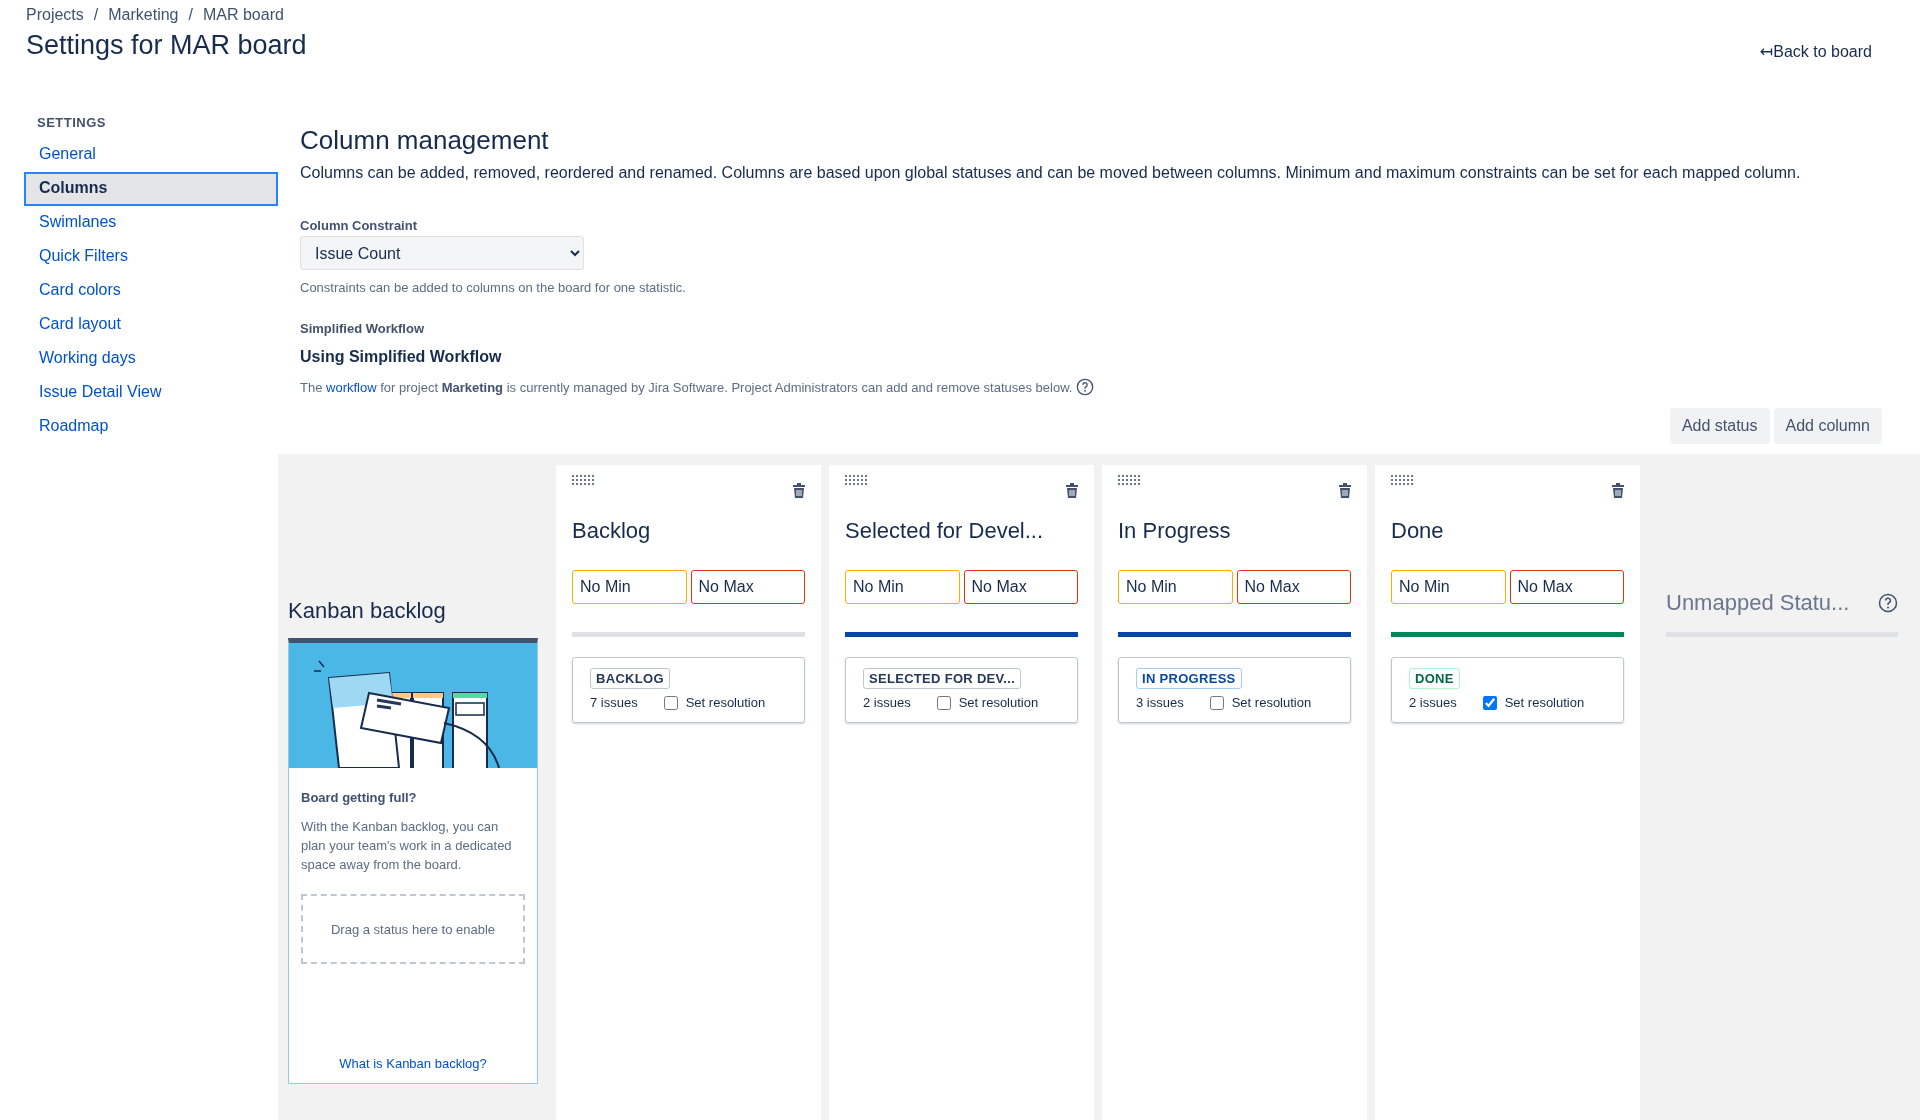 This screenshot has height=1120, width=1920. What do you see at coordinates (401, 357) in the screenshot?
I see `workflow-heading: Using Simplified Workflow` at bounding box center [401, 357].